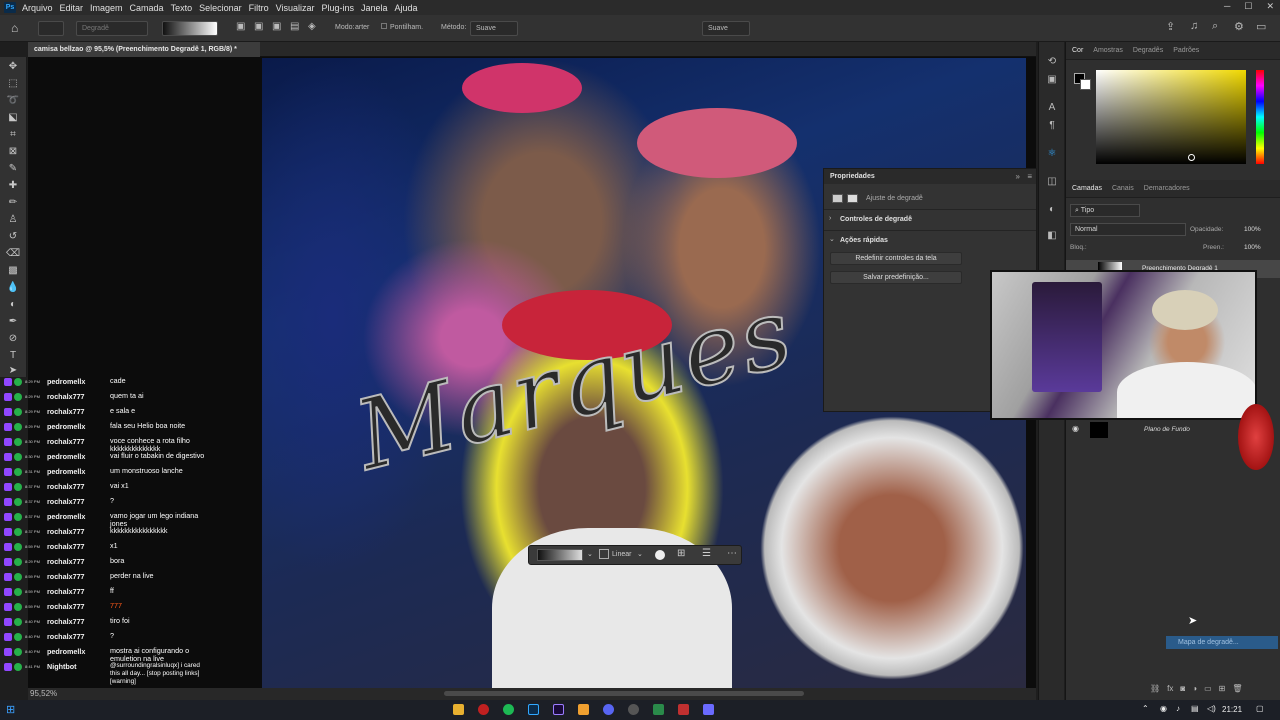 The image size is (1280, 720). Describe the element at coordinates (876, 219) in the screenshot. I see `section-gradient-controls: Controles de degradê` at that location.